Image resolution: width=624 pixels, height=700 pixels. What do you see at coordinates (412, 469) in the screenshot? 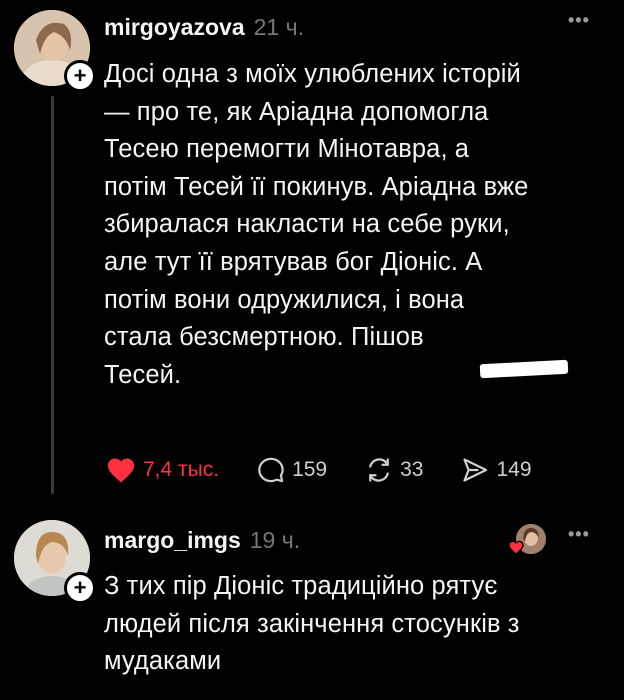
I see `repost-count: 33` at bounding box center [412, 469].